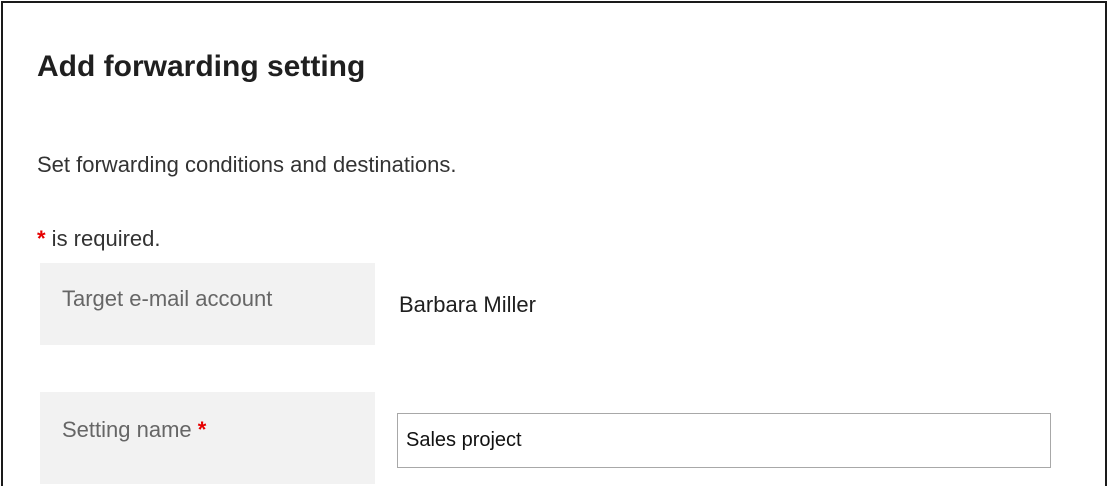 The height and width of the screenshot is (486, 1110). I want to click on target-account-label: Target e-mail account, so click(207, 304).